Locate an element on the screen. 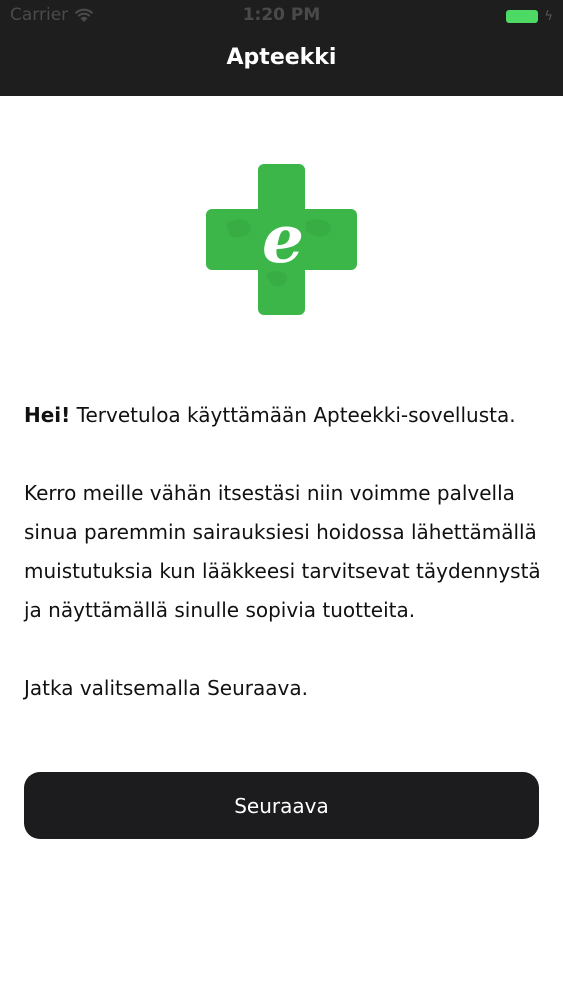 This screenshot has height=1000, width=563. charging-bolt-icon: ϟ is located at coordinates (548, 16).